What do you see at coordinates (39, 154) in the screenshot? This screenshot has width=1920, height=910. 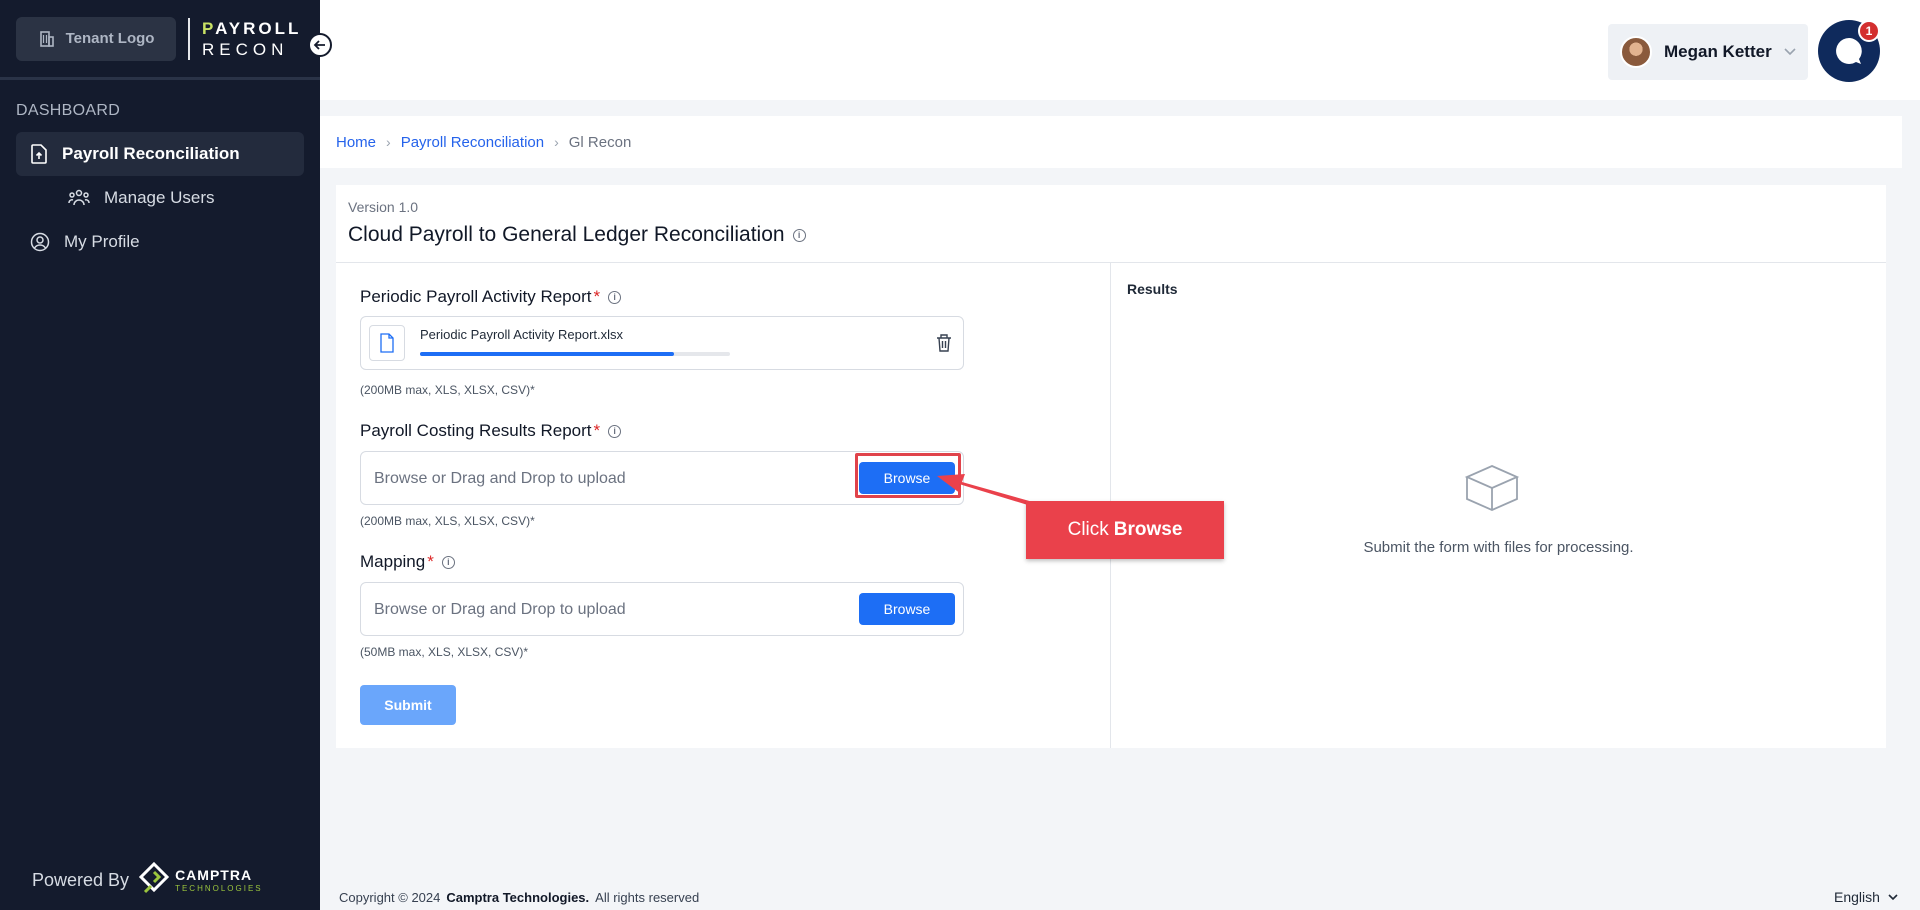 I see `upload-file-icon` at bounding box center [39, 154].